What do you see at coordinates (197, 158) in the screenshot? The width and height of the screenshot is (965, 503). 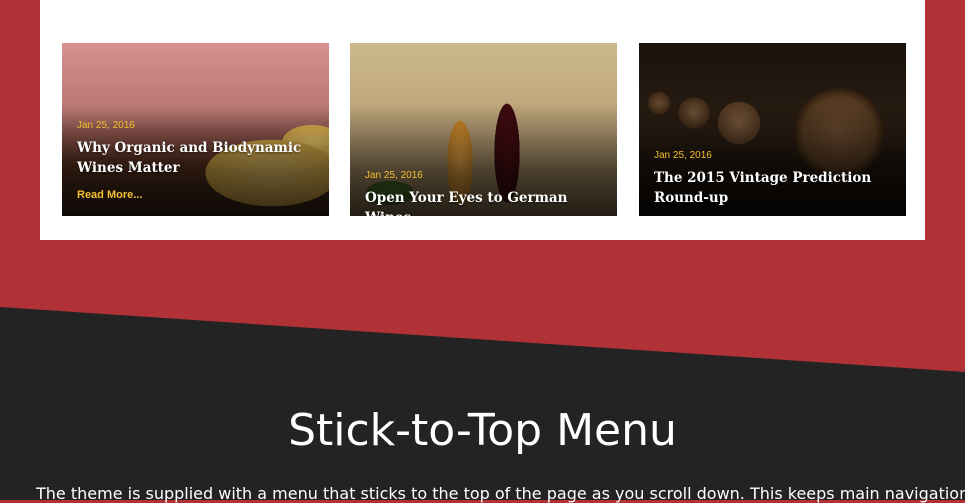 I see `post-title: Why Organic and Biodynamic Wines Matter` at bounding box center [197, 158].